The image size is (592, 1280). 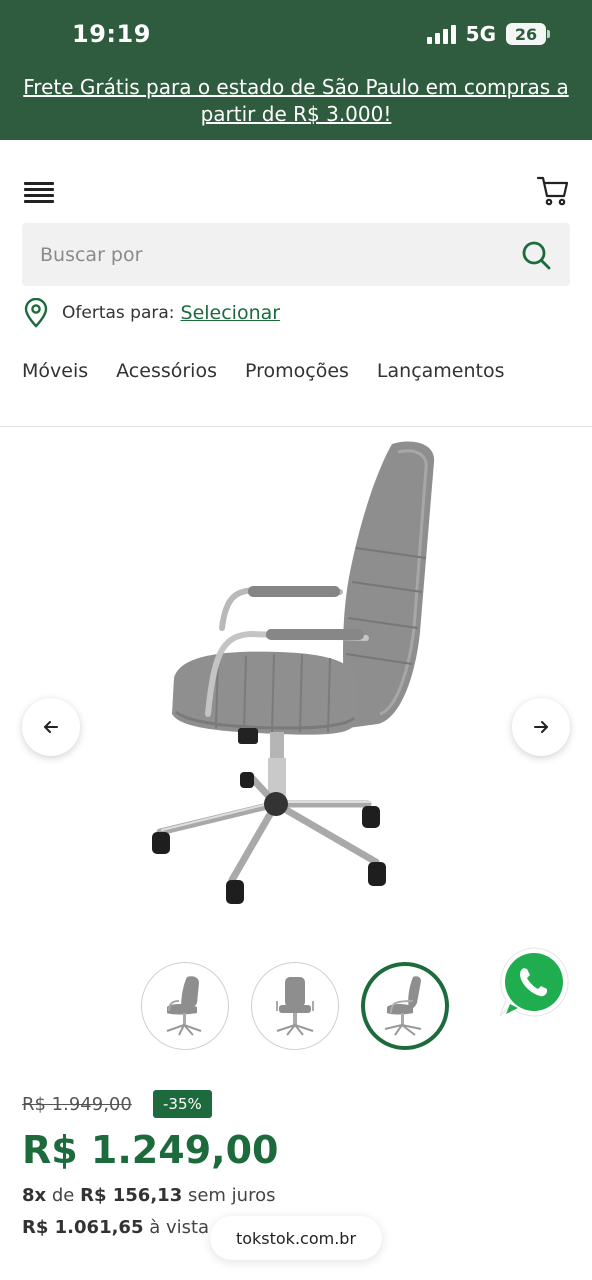 I want to click on hamburger-menu-icon, so click(x=39, y=193).